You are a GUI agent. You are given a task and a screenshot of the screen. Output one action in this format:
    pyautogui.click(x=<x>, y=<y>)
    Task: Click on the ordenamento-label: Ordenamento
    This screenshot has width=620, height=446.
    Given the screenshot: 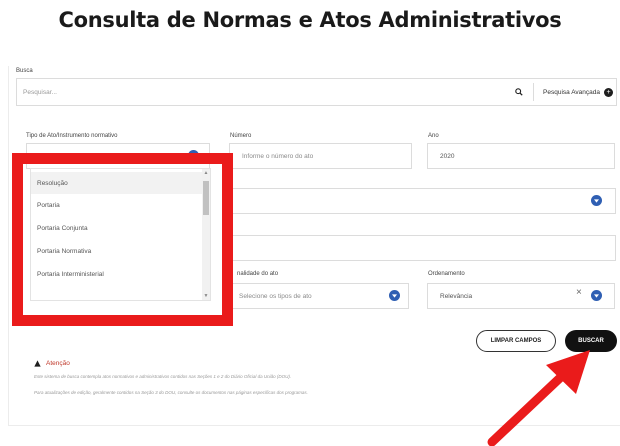 What is the action you would take?
    pyautogui.click(x=446, y=274)
    